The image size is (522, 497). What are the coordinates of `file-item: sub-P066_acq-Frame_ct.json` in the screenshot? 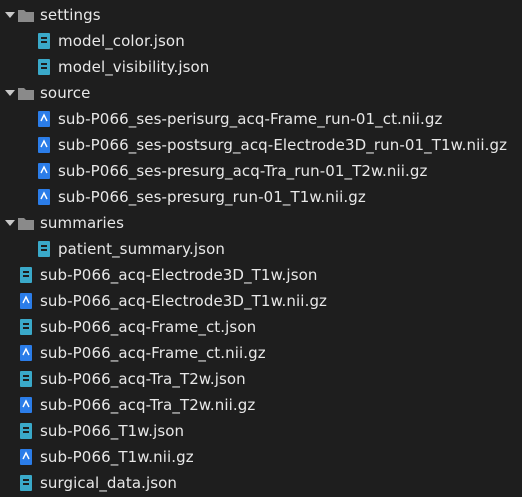 It's located at (261, 327).